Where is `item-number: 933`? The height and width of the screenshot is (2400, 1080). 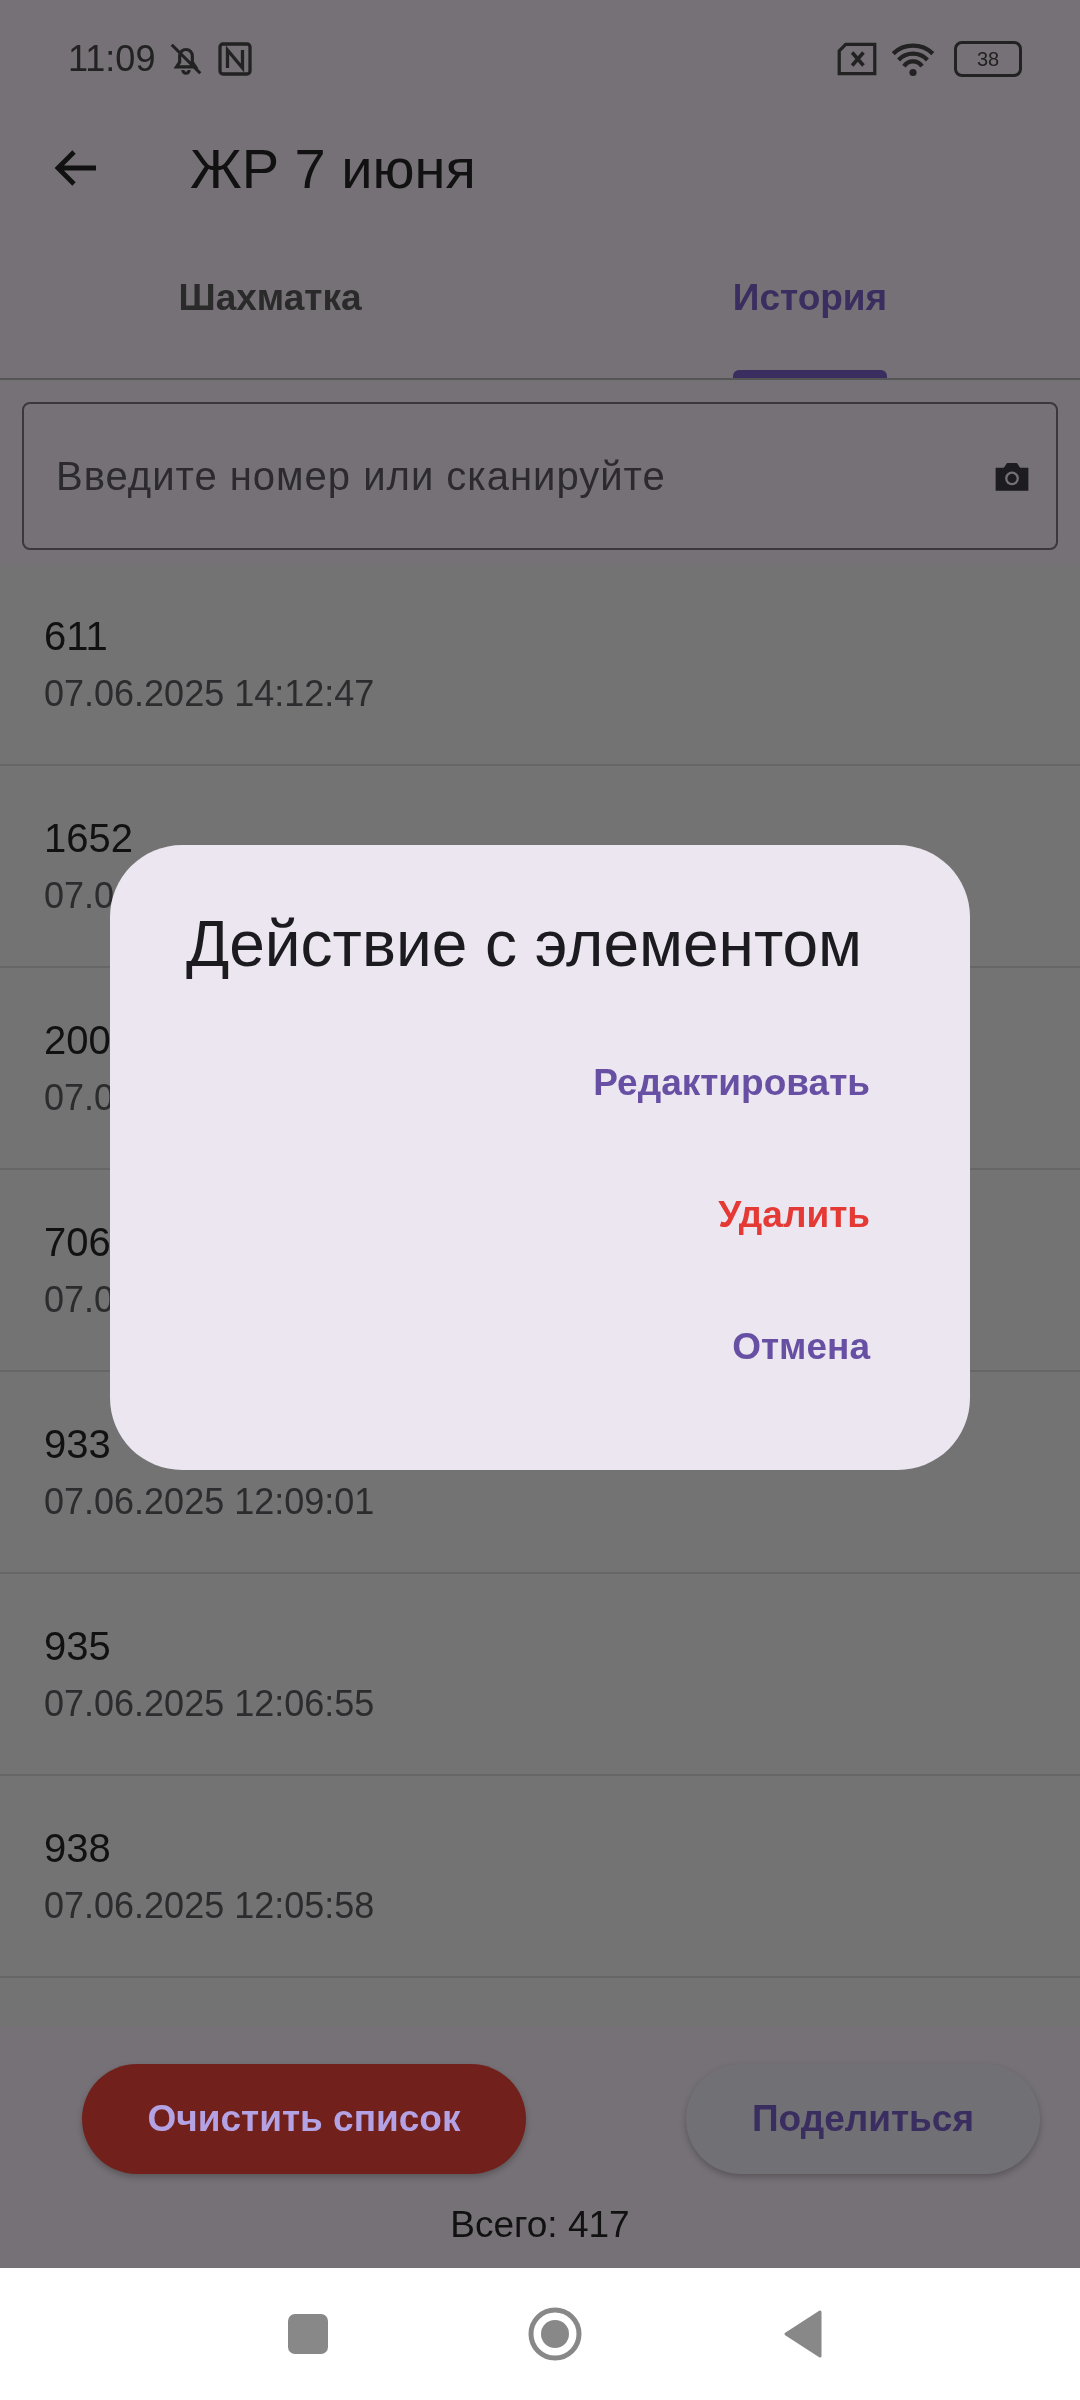 item-number: 933 is located at coordinates (77, 1444).